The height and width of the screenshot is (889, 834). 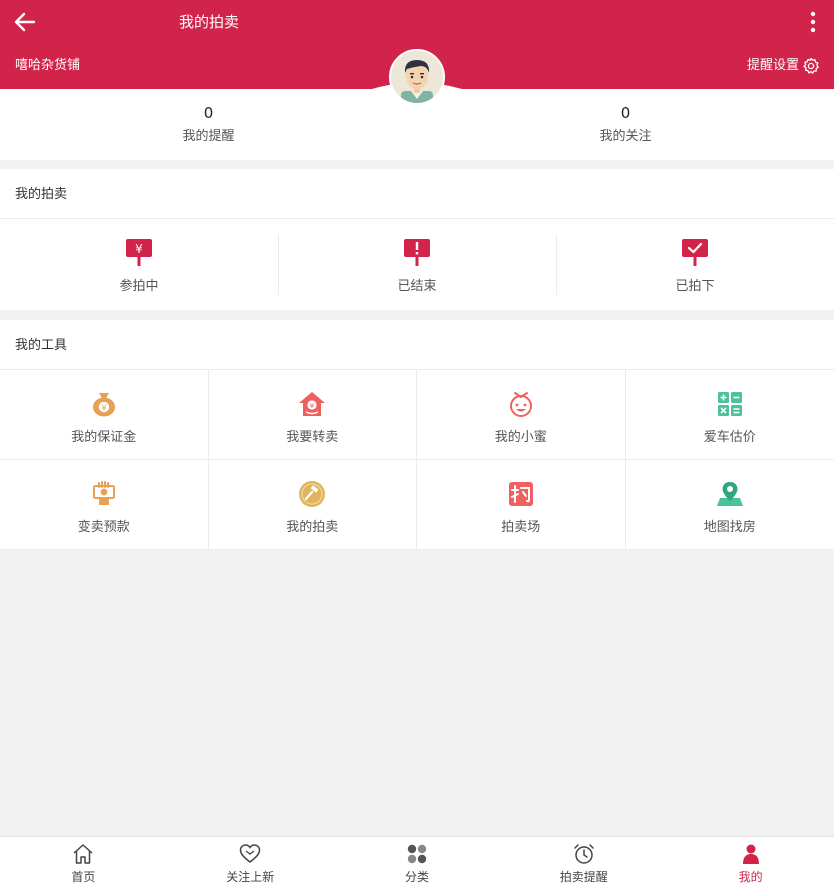 What do you see at coordinates (583, 877) in the screenshot?
I see `tab-label: 拍卖提醒` at bounding box center [583, 877].